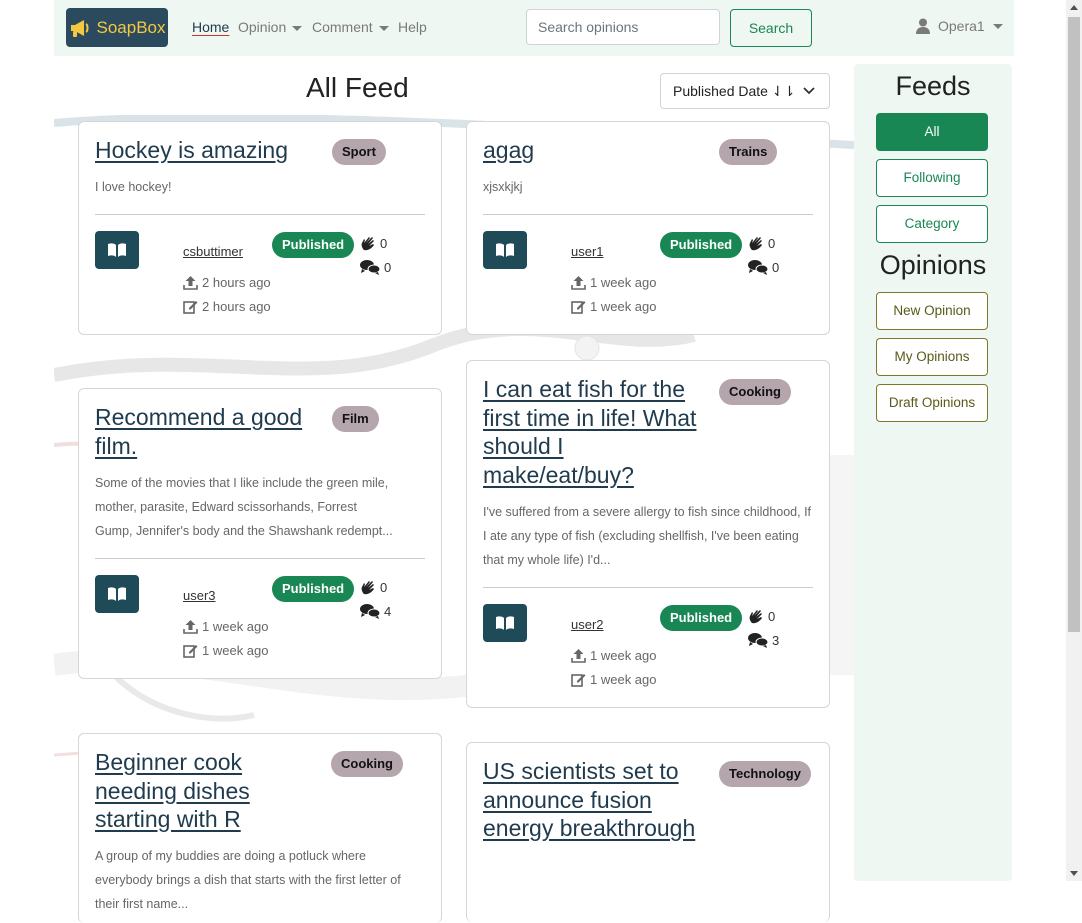 This screenshot has width=1082, height=923. I want to click on opinion-excerpt: I love hockey!, so click(133, 187).